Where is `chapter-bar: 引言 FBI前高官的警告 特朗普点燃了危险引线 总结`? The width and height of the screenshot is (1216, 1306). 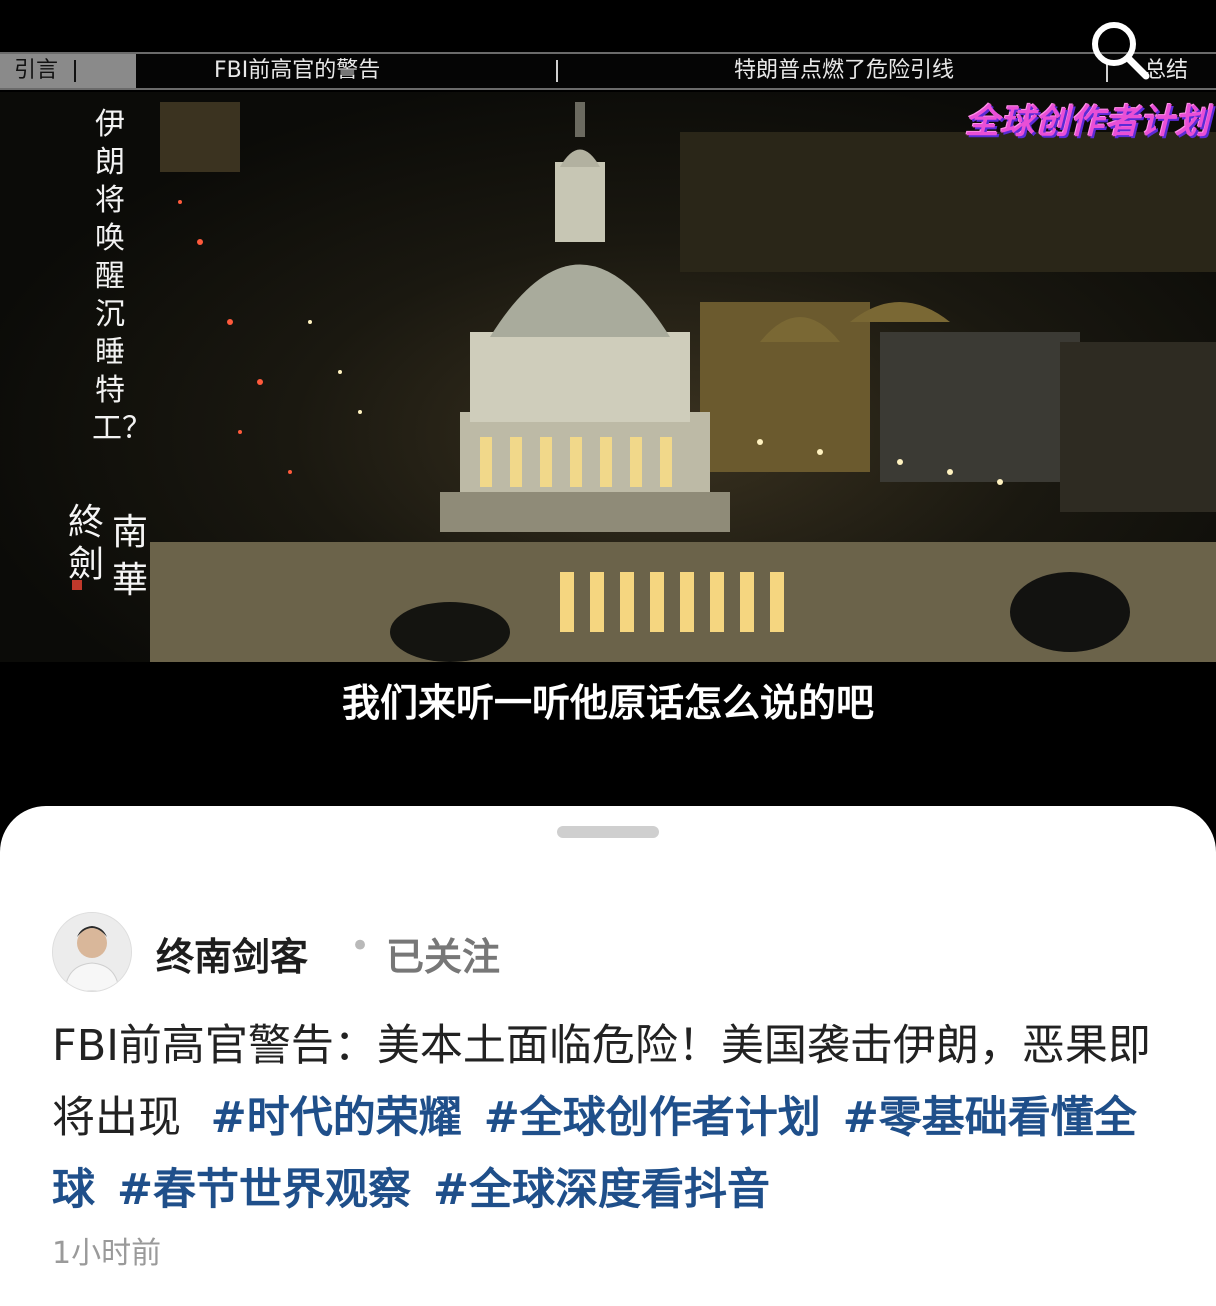 chapter-bar: 引言 FBI前高官的警告 特朗普点燃了危险引线 总结 is located at coordinates (608, 71).